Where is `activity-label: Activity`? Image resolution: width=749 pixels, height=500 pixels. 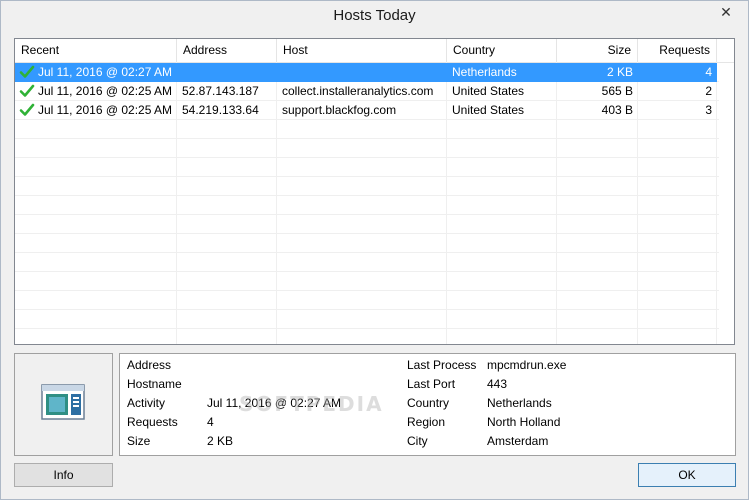
activity-label: Activity is located at coordinates (146, 403).